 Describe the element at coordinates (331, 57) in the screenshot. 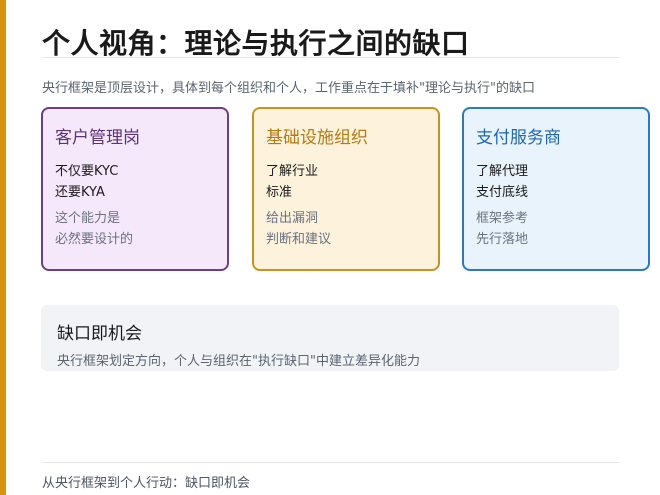

I see `title-divider` at that location.